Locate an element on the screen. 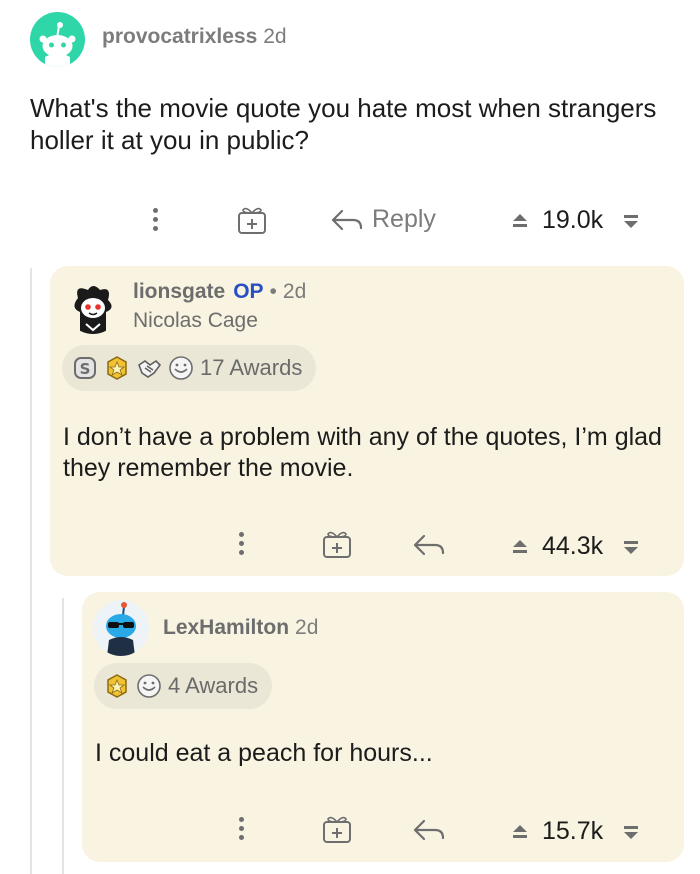 Image resolution: width=700 pixels, height=874 pixels. awards-count: 17 Awards is located at coordinates (251, 367).